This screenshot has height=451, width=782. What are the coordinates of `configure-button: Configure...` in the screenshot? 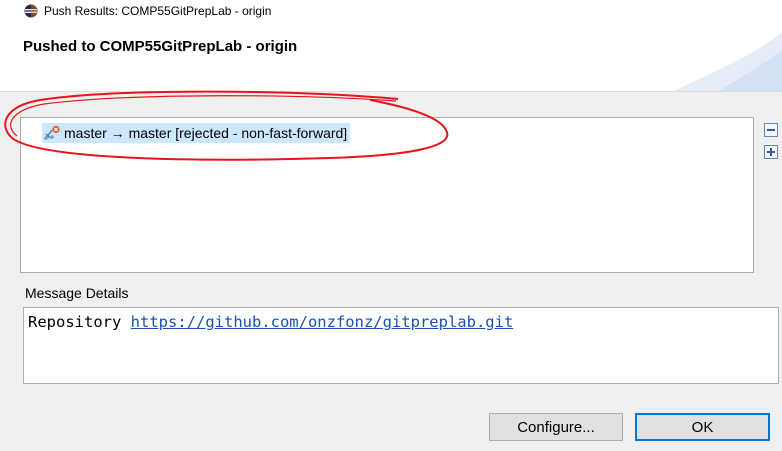 It's located at (556, 427).